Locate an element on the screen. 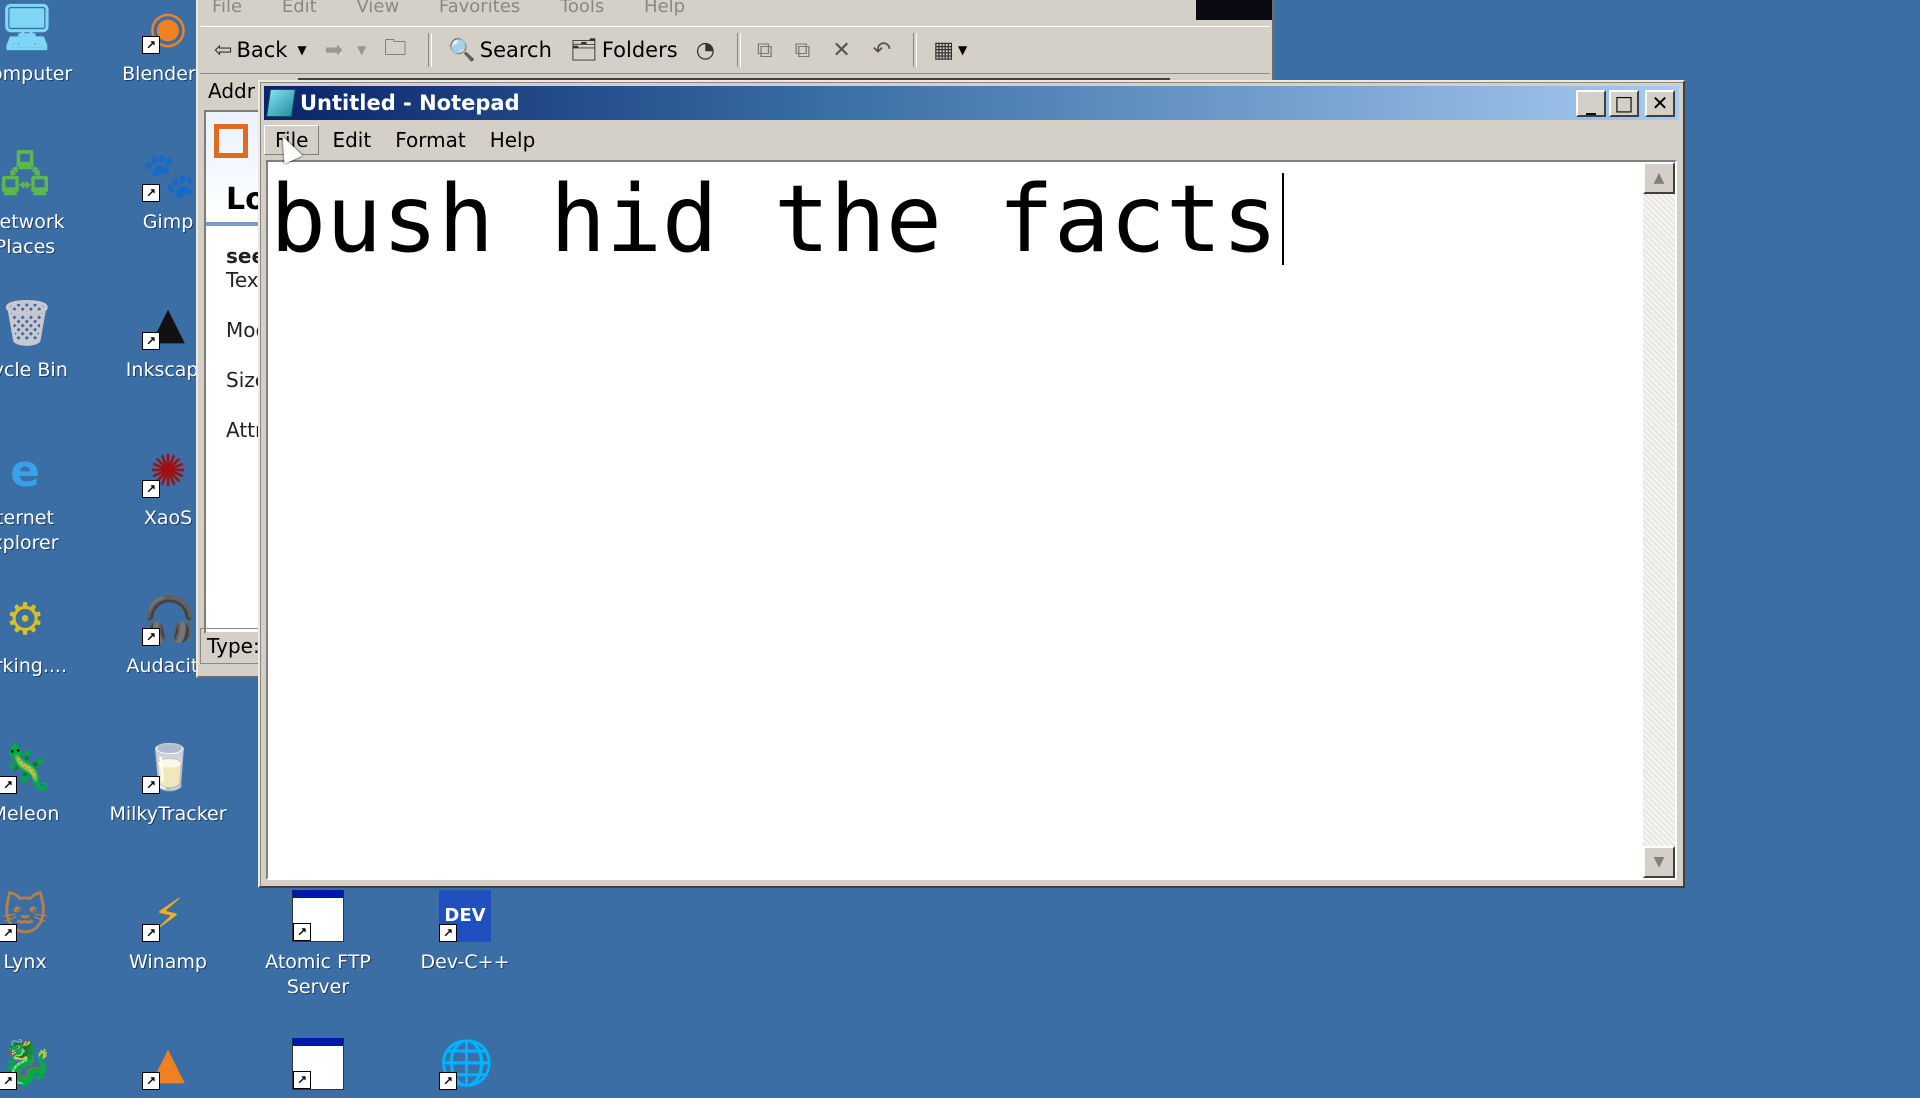  window-title: Untitled - Notepad is located at coordinates (410, 103).